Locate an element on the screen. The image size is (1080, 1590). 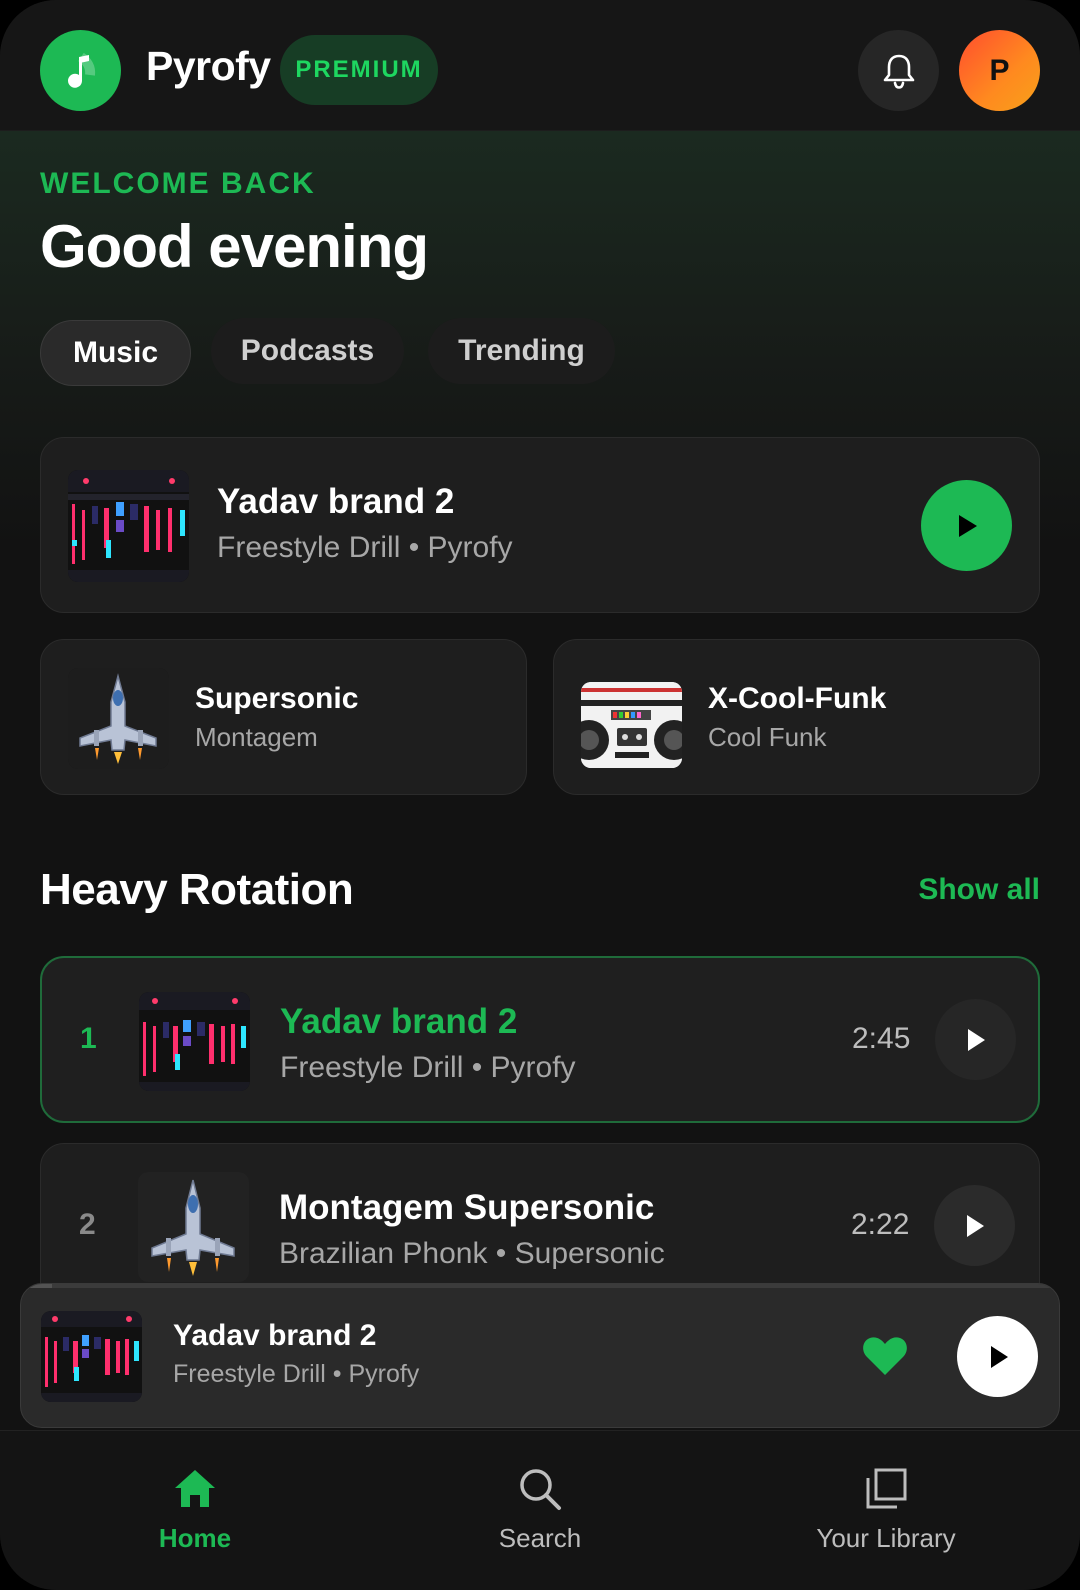
boombox-art is located at coordinates (631, 725).